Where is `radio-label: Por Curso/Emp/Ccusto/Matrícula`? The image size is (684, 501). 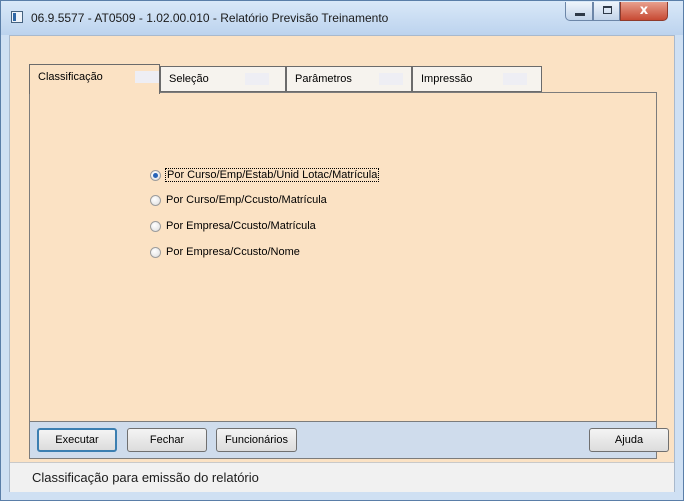 radio-label: Por Curso/Emp/Ccusto/Matrícula is located at coordinates (246, 200).